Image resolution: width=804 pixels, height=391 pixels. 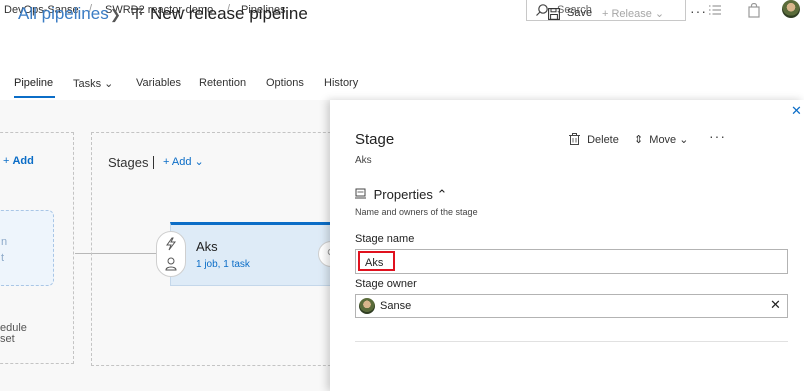 I want to click on pre-deployment-conditions, so click(x=171, y=254).